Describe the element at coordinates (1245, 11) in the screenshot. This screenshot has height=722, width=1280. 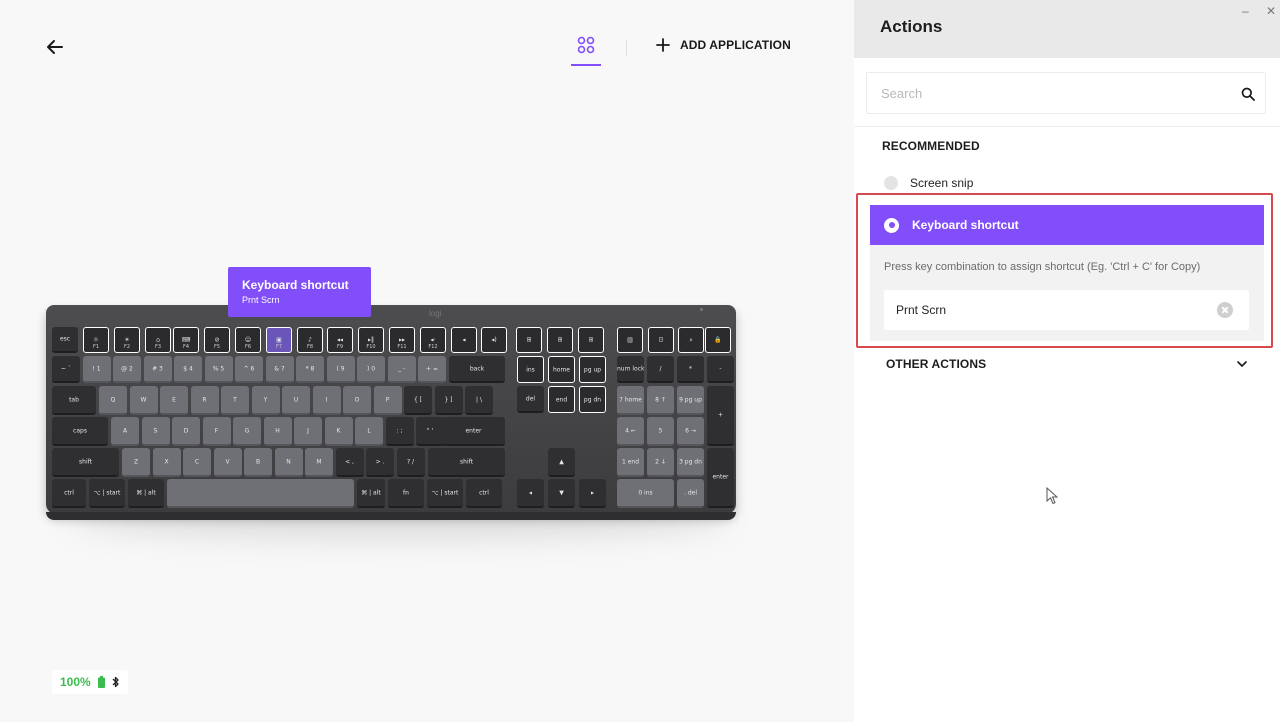
I see `window-minimize-button: –` at that location.